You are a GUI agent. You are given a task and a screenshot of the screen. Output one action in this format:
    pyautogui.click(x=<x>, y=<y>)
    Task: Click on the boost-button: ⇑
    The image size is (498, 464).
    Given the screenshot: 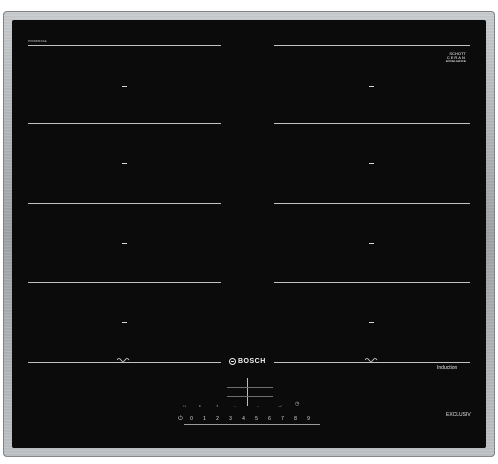 What is the action you would take?
    pyautogui.click(x=217, y=406)
    